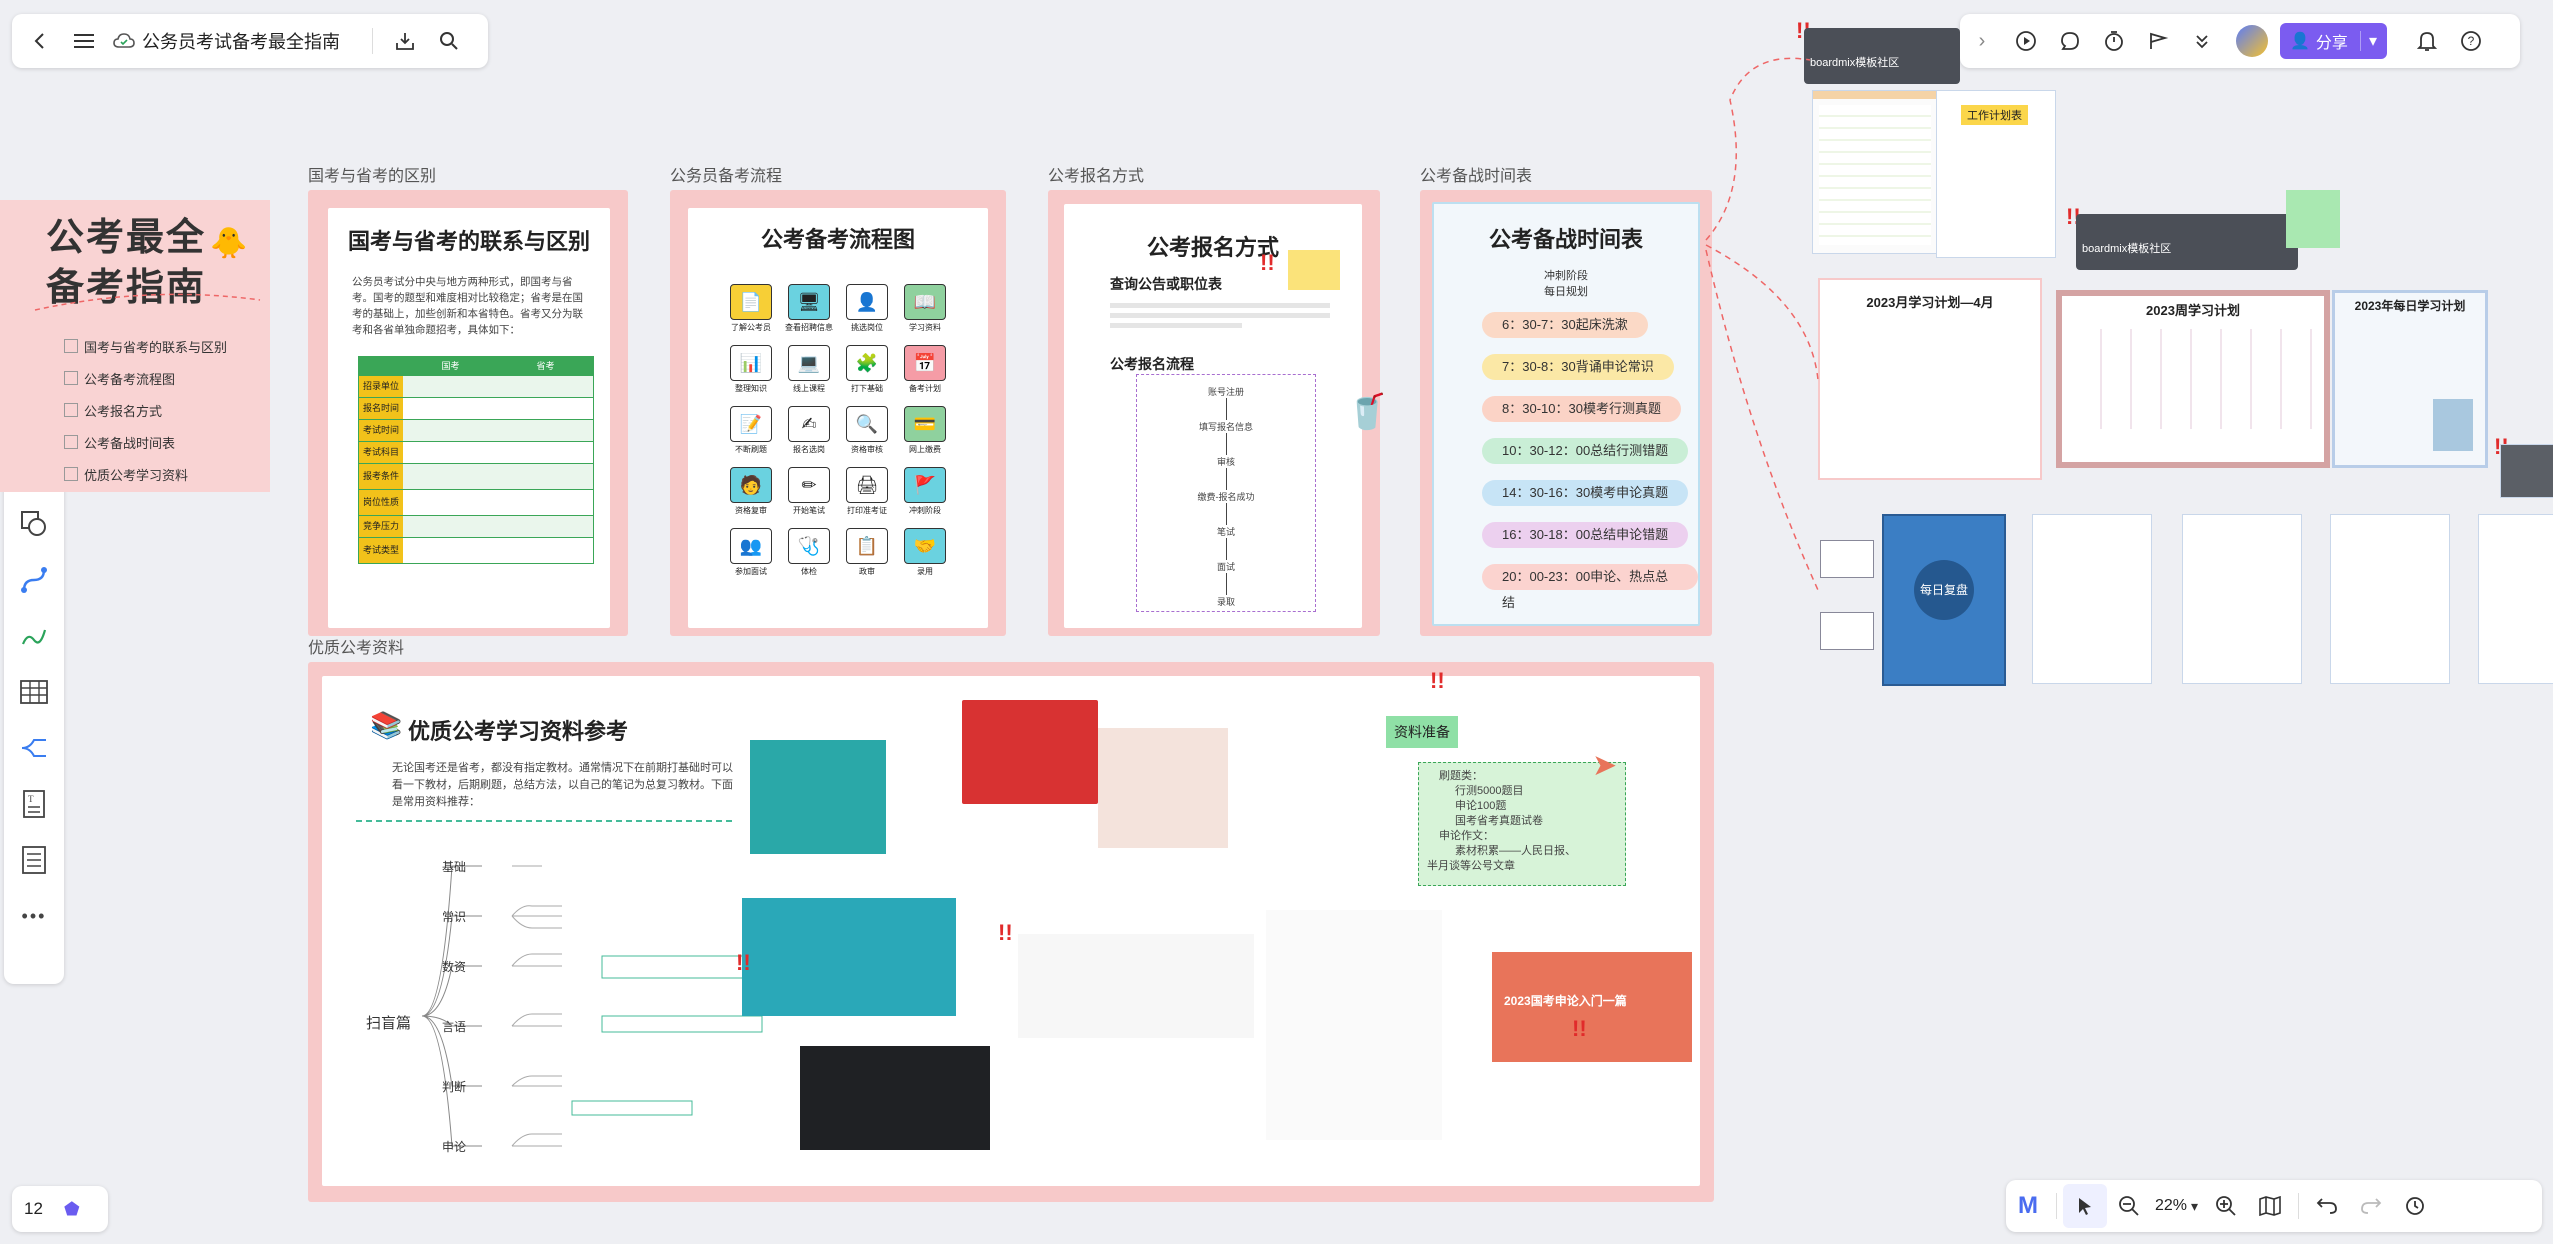 The image size is (2553, 1244). What do you see at coordinates (1476, 174) in the screenshot?
I see `frame-label-schedule: 公考备战时间表` at bounding box center [1476, 174].